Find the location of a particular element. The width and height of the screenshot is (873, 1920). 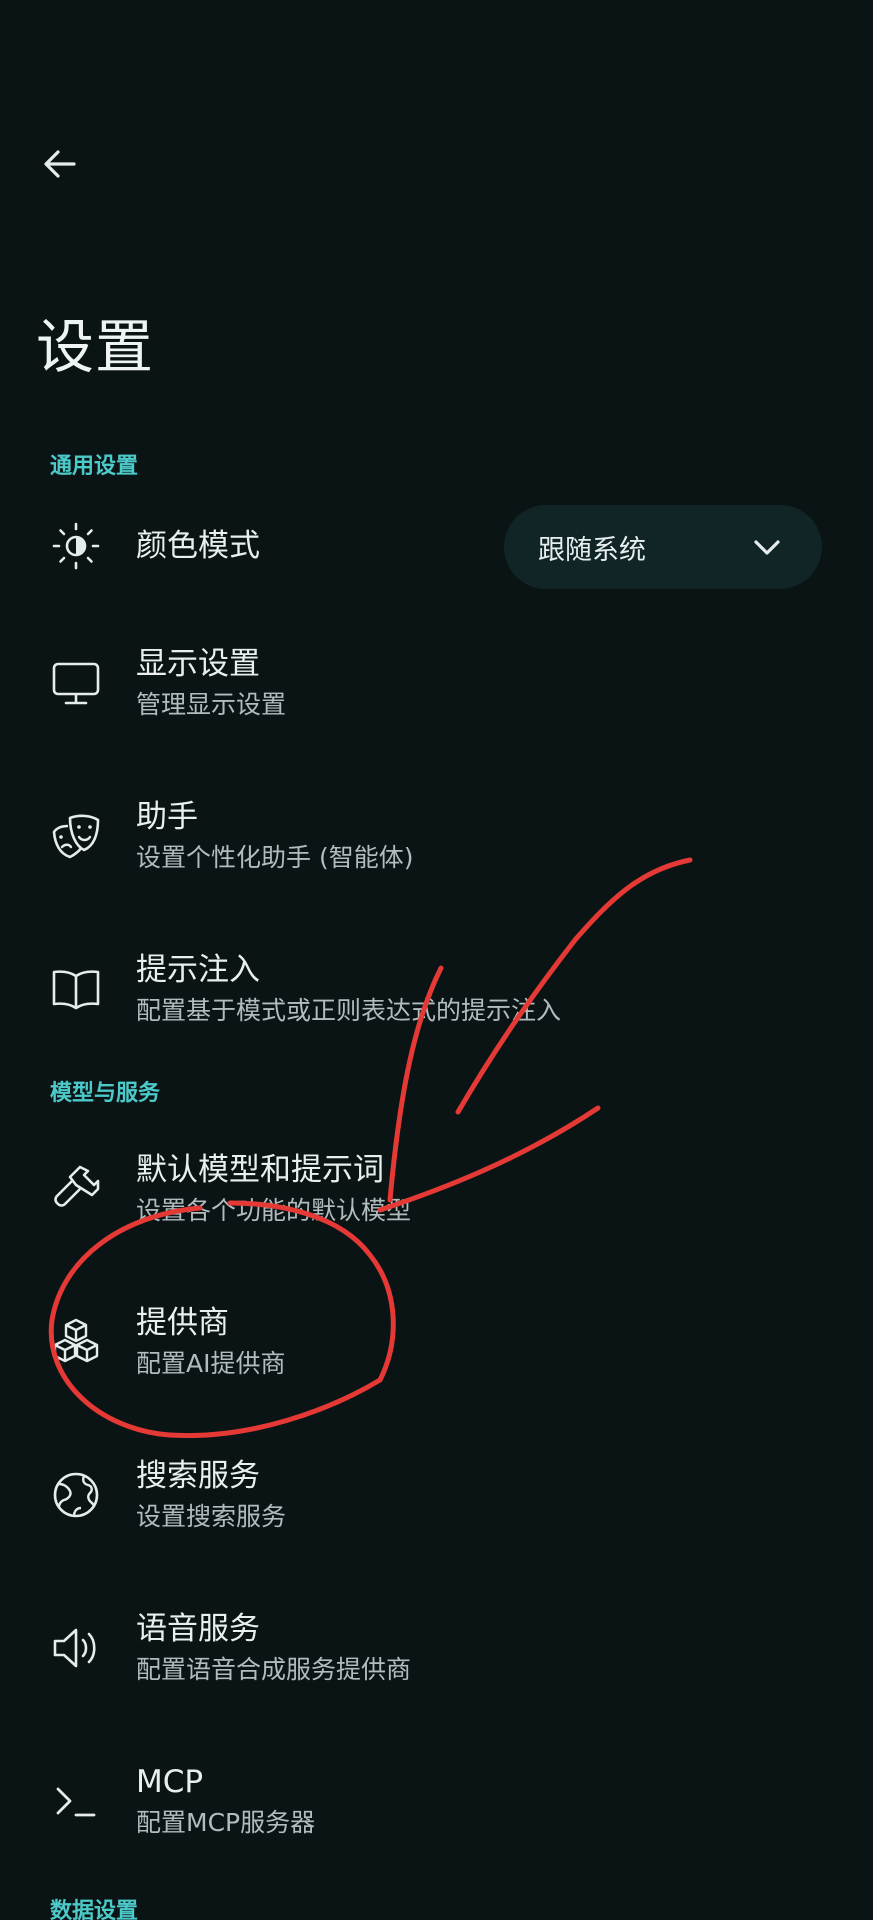

settings-item-search: 搜索服务 设置搜索服务 is located at coordinates (436, 1495).